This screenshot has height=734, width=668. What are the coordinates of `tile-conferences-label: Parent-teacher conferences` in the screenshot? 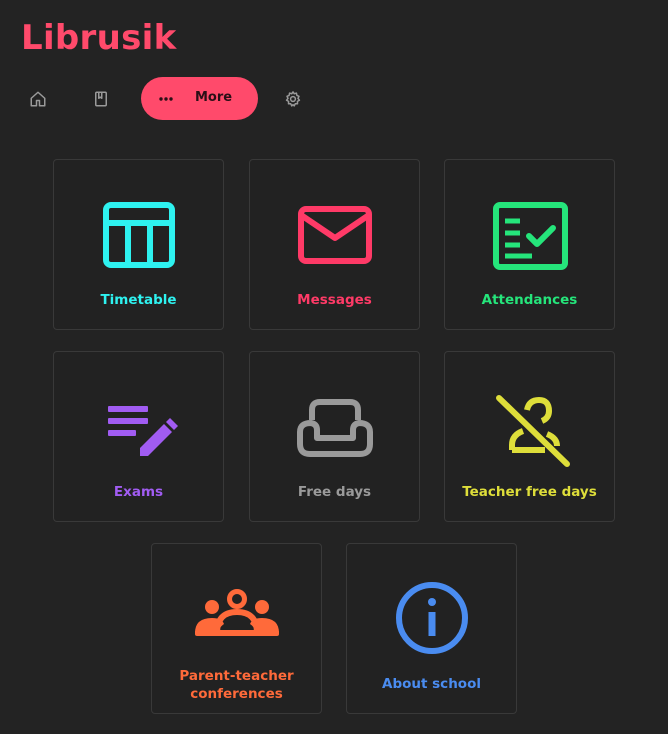 It's located at (236, 685).